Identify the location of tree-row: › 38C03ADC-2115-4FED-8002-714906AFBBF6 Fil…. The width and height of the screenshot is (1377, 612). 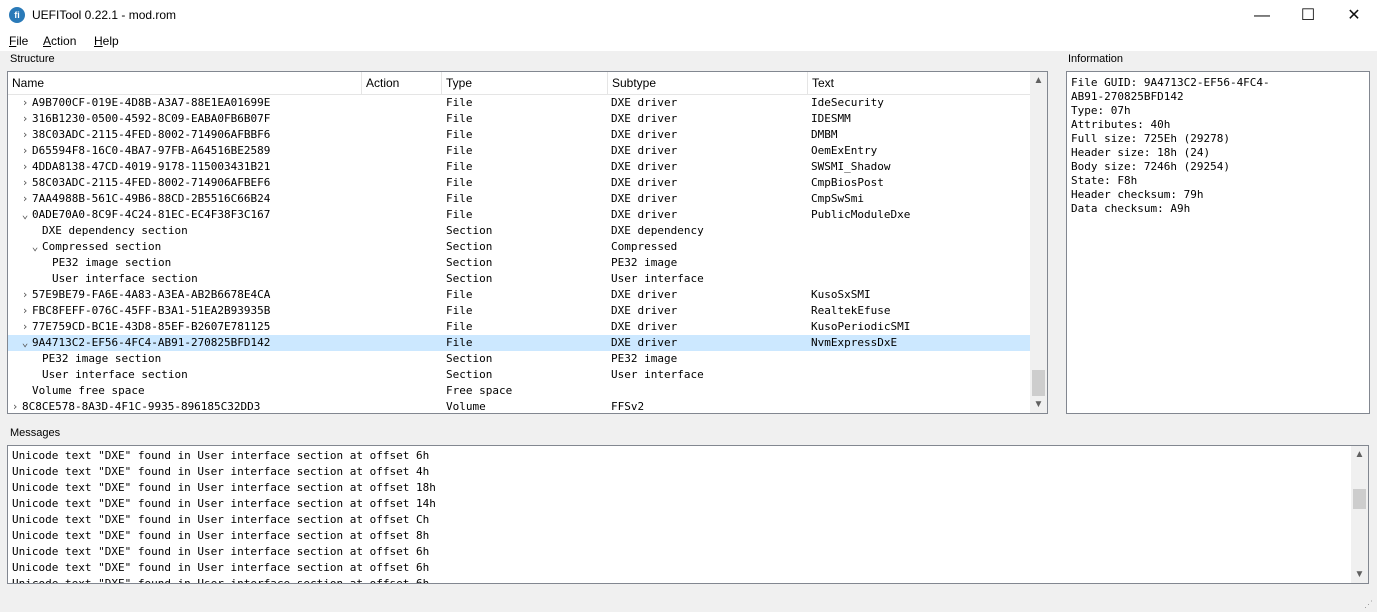
(520, 135).